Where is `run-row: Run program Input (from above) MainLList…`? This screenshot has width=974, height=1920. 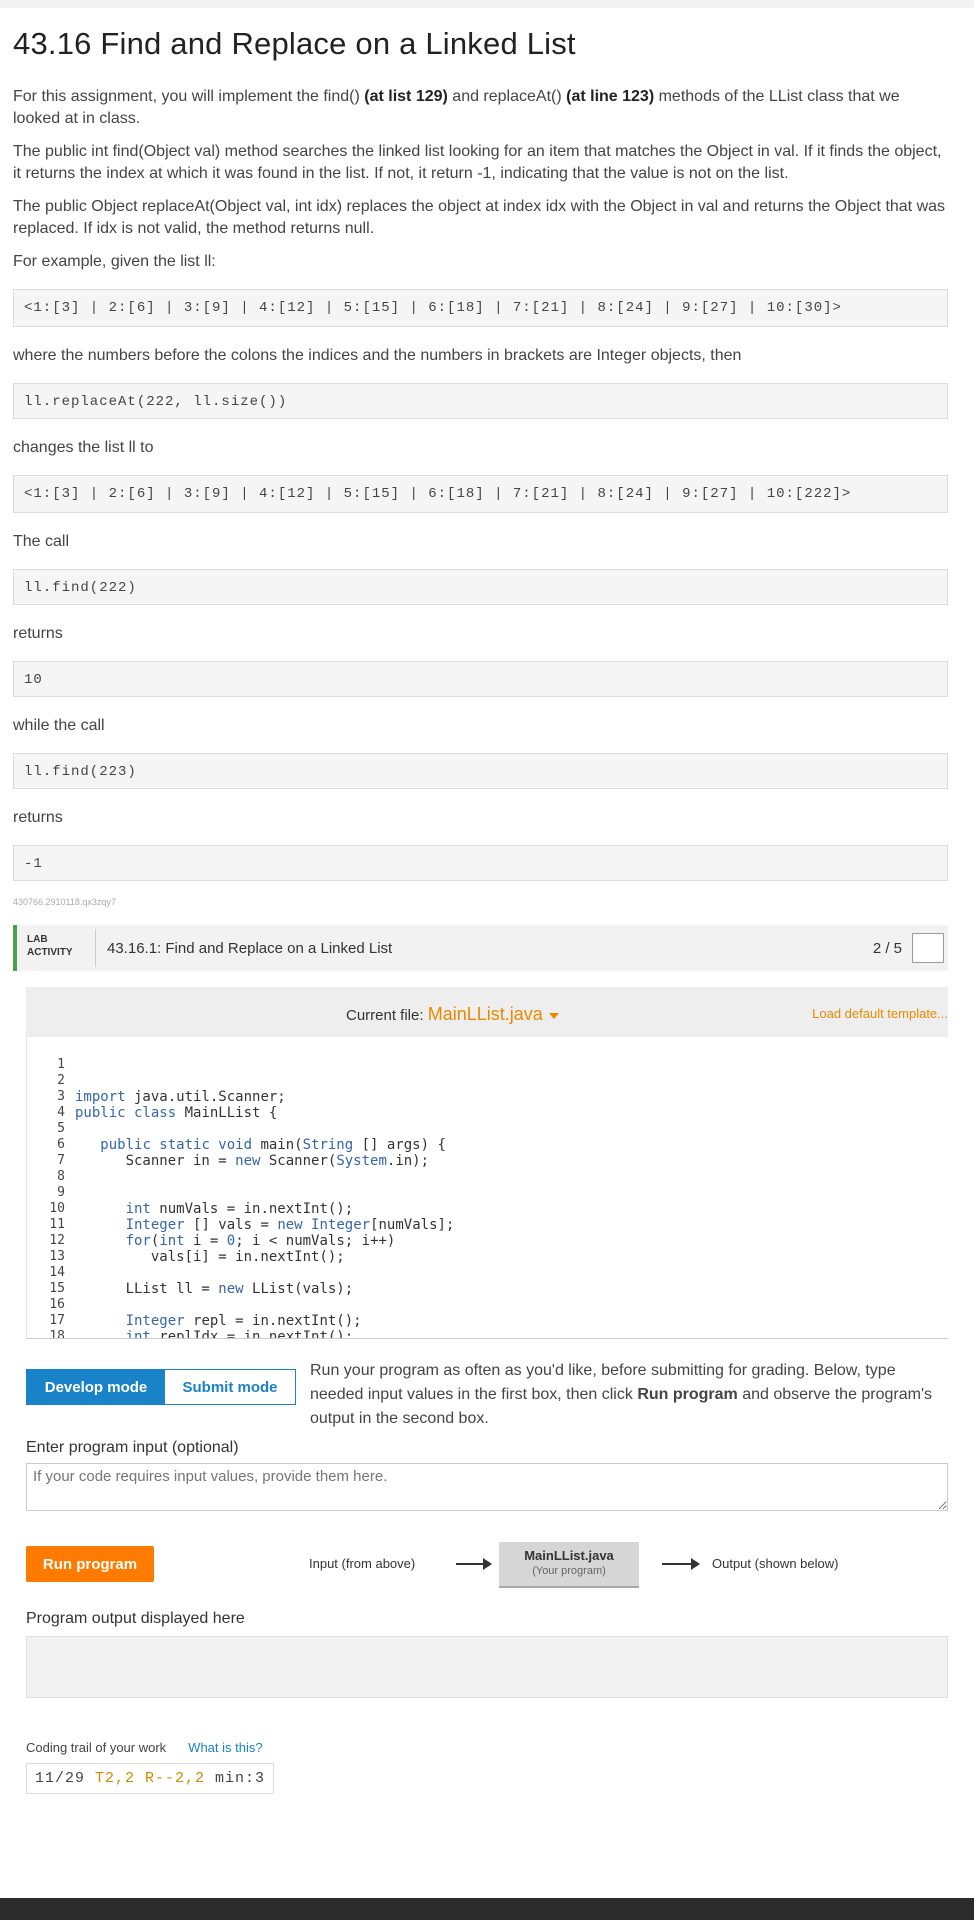 run-row: Run program Input (from above) MainLList… is located at coordinates (487, 1584).